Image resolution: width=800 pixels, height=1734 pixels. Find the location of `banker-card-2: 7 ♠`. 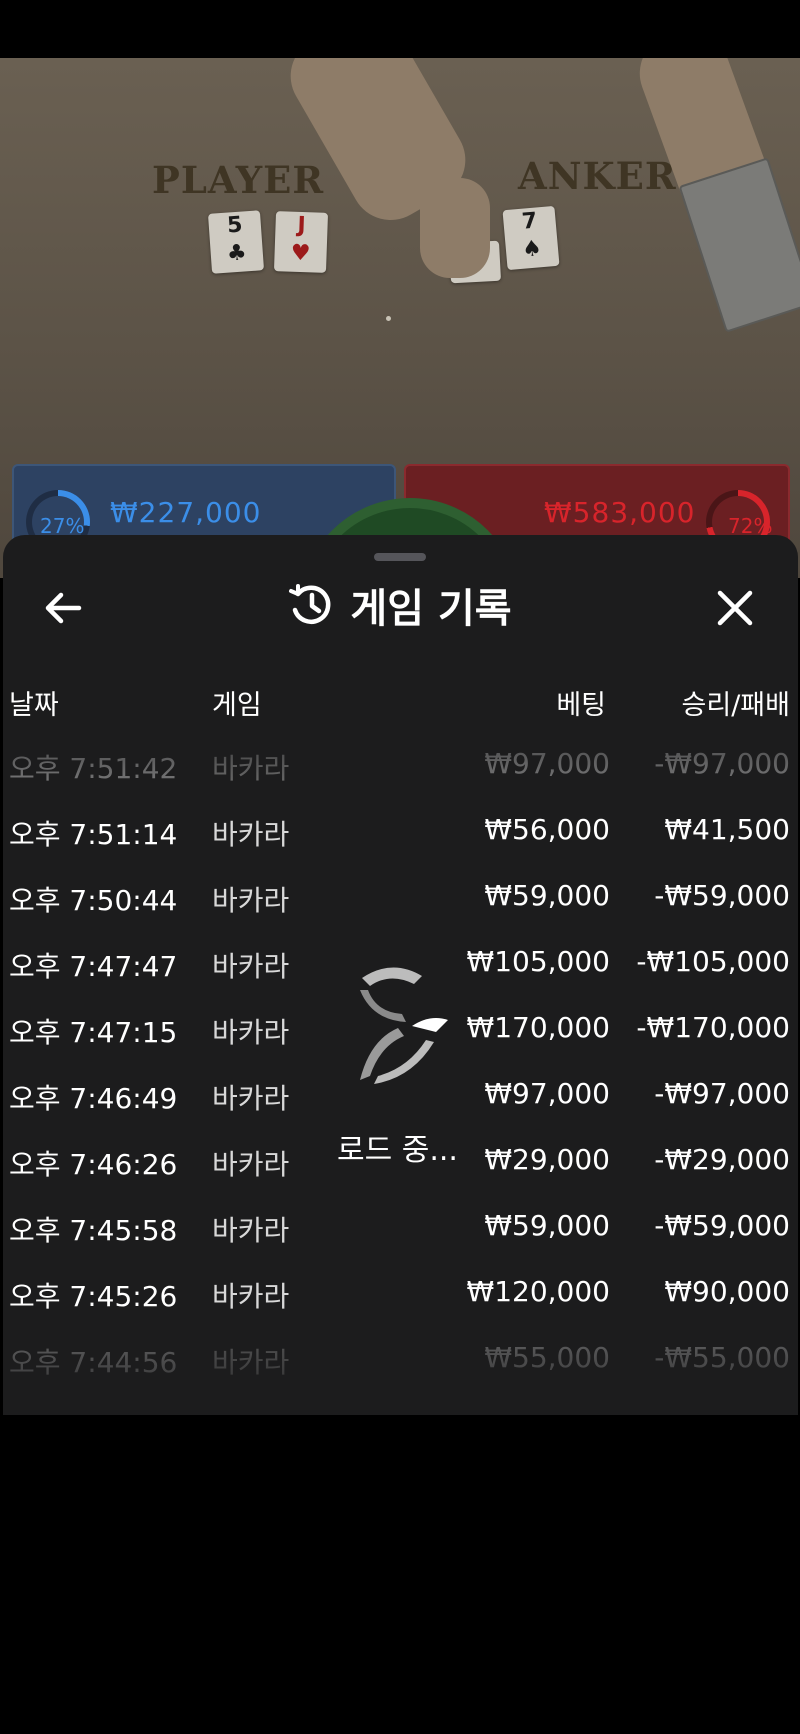

banker-card-2: 7 ♠ is located at coordinates (531, 238).